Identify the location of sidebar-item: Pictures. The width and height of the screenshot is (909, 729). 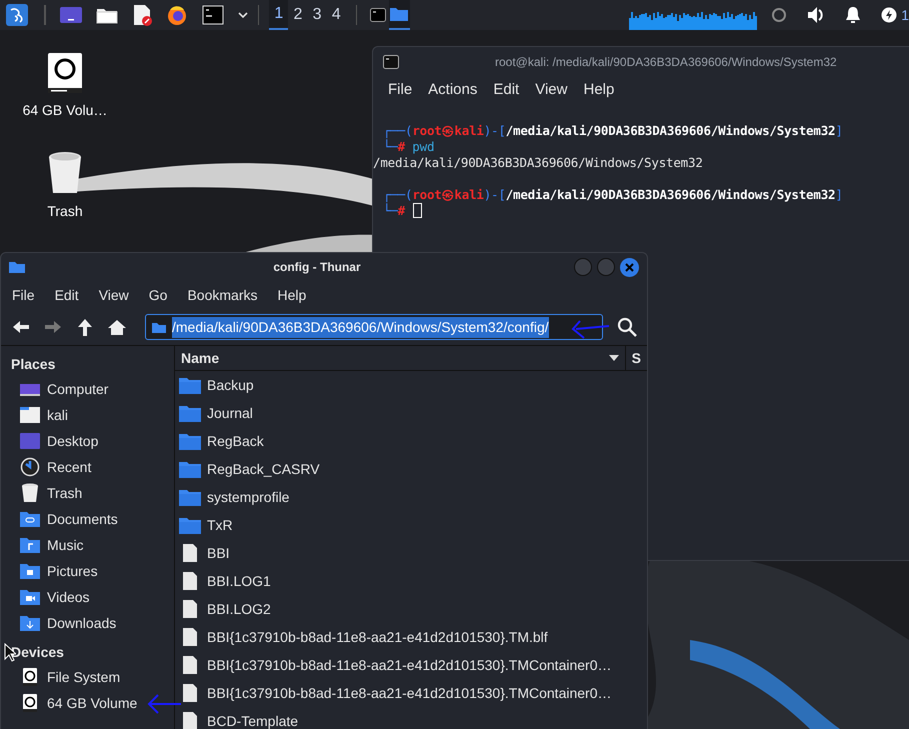
(92, 571).